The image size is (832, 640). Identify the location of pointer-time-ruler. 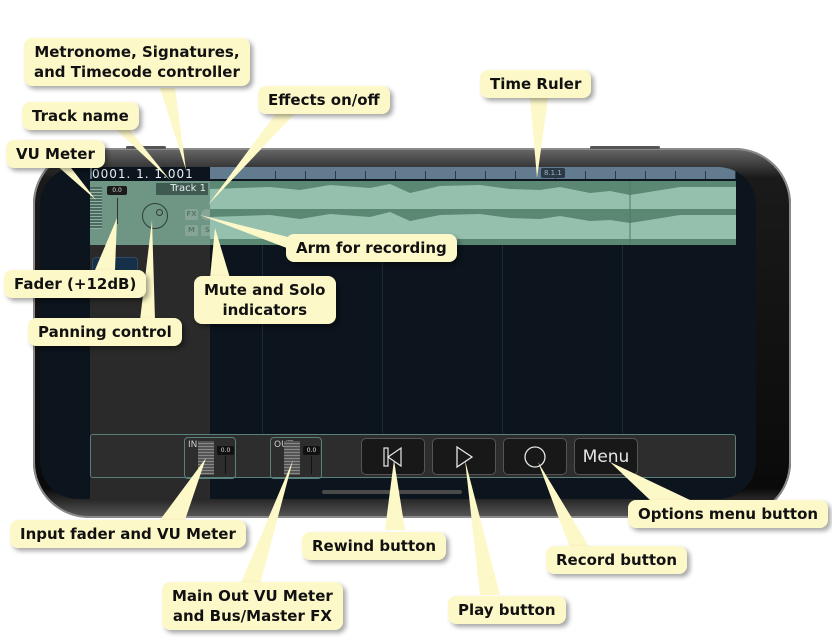
(539, 138).